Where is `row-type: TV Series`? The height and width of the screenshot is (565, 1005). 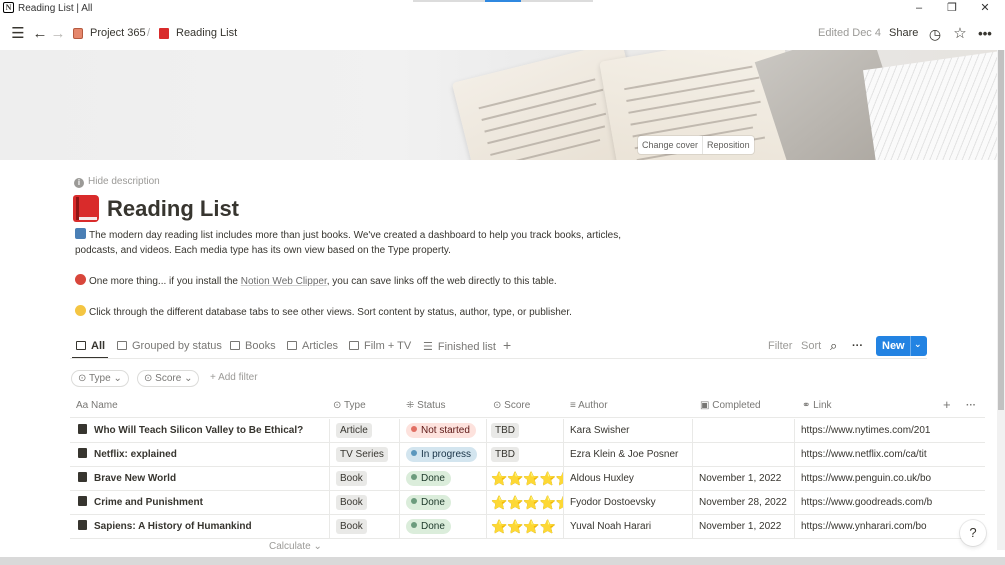 row-type: TV Series is located at coordinates (365, 455).